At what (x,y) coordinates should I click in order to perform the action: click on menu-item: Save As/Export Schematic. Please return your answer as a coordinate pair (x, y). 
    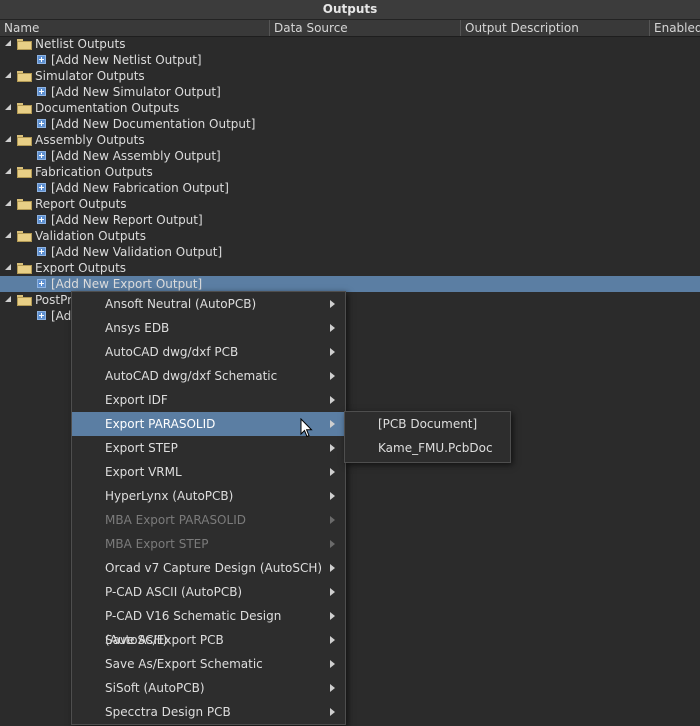
    Looking at the image, I should click on (208, 664).